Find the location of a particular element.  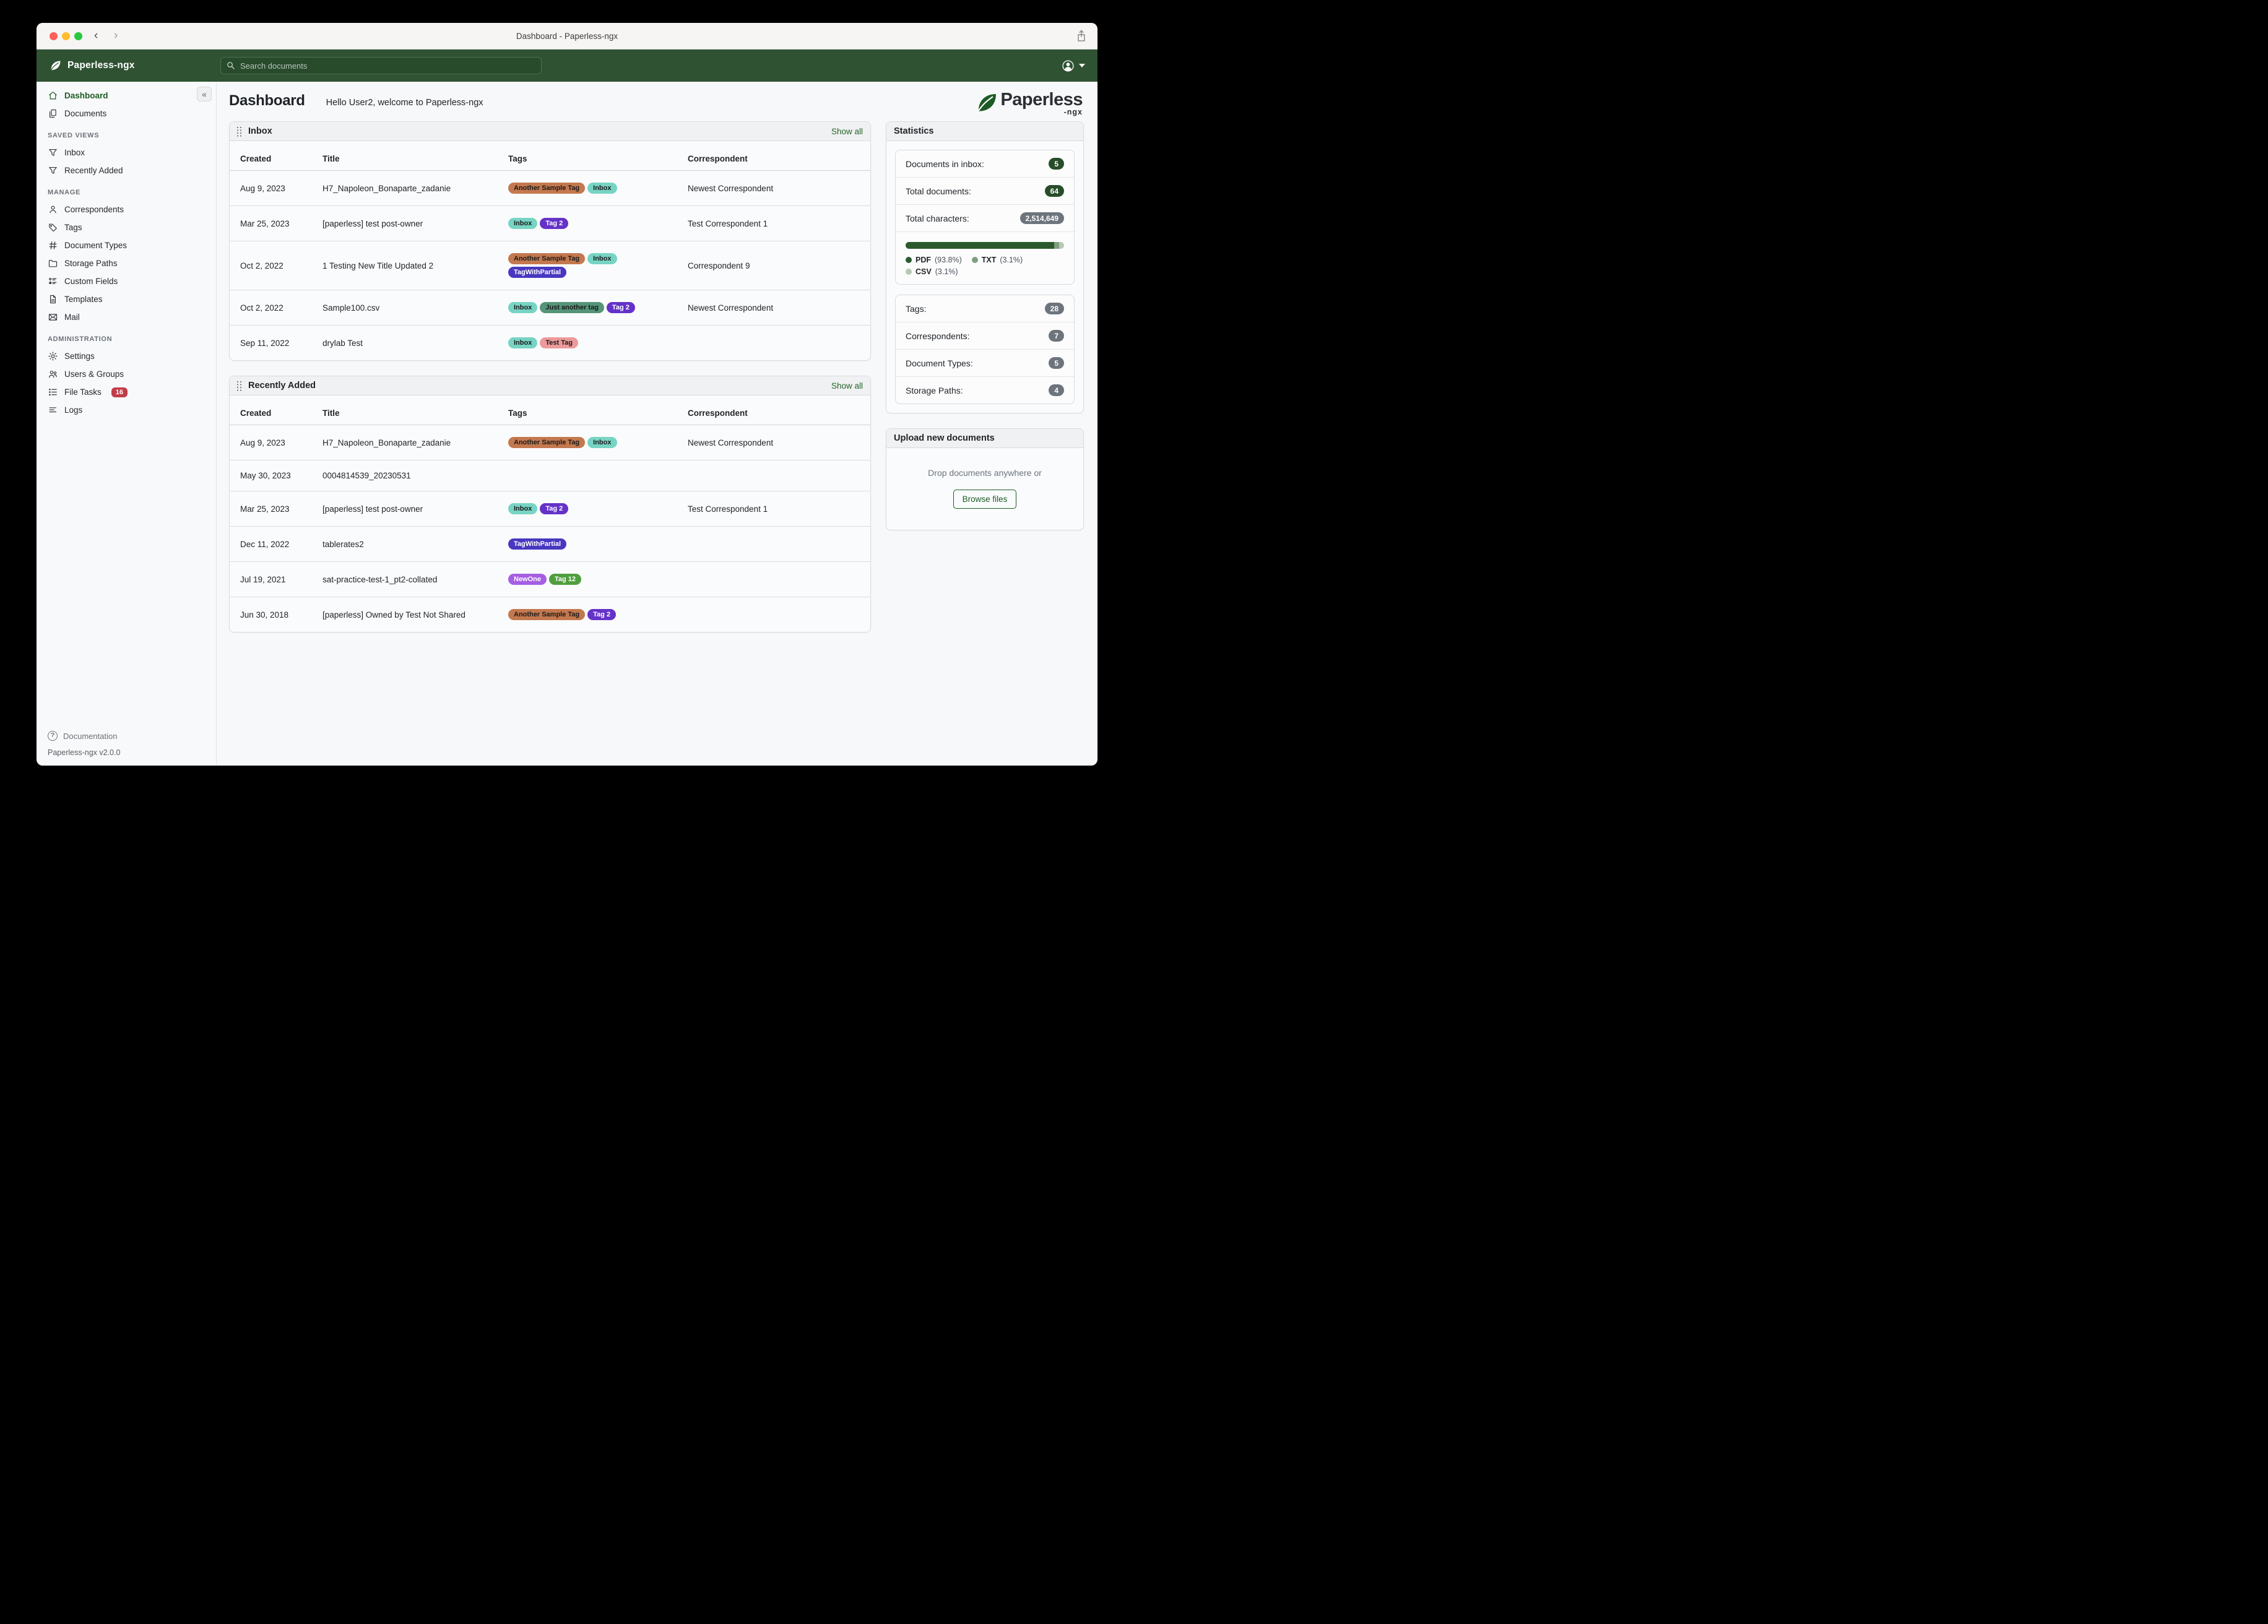

file-tasks-count-badge: 16 is located at coordinates (119, 392).